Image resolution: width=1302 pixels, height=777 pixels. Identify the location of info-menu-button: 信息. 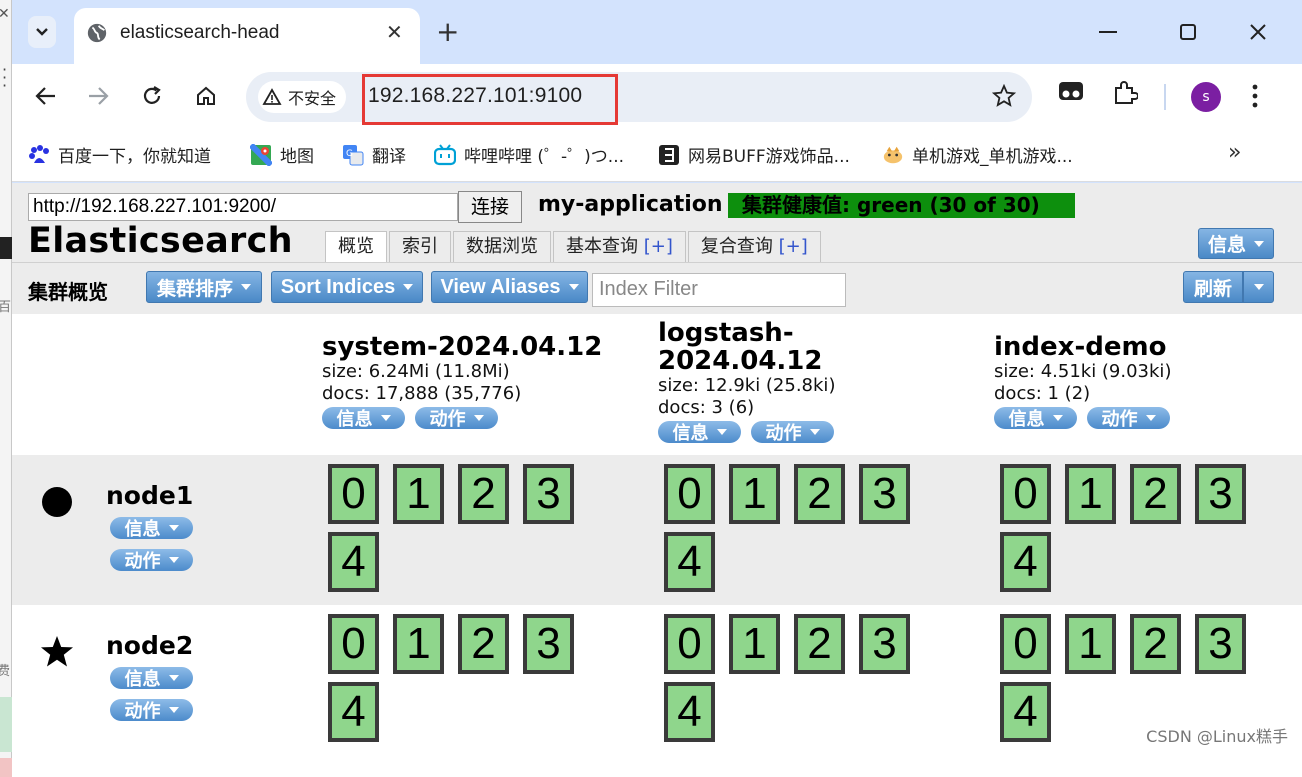
(1236, 243).